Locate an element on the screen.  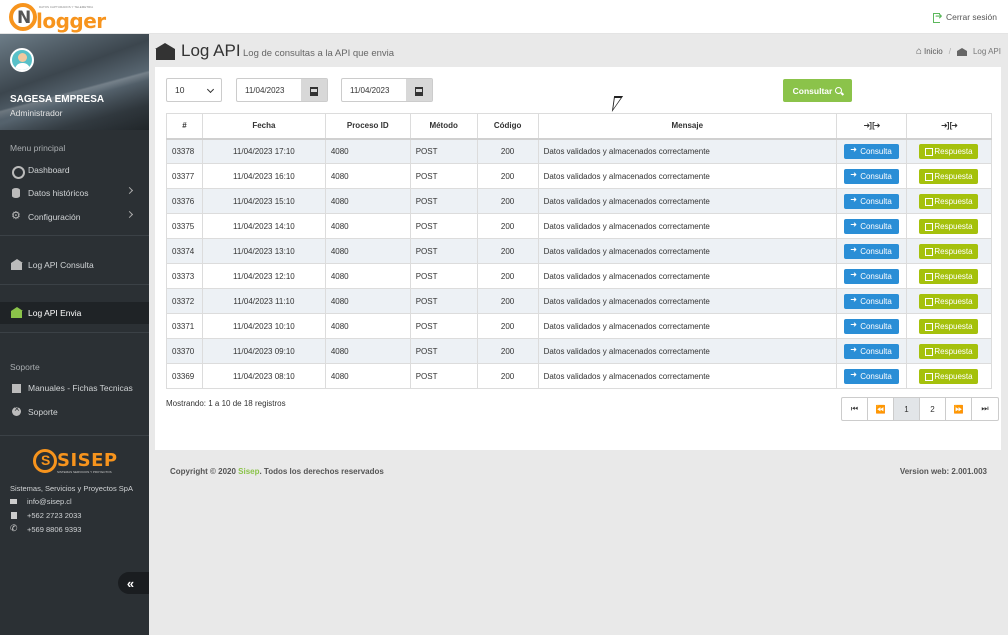
column-header: Código is located at coordinates (507, 126).